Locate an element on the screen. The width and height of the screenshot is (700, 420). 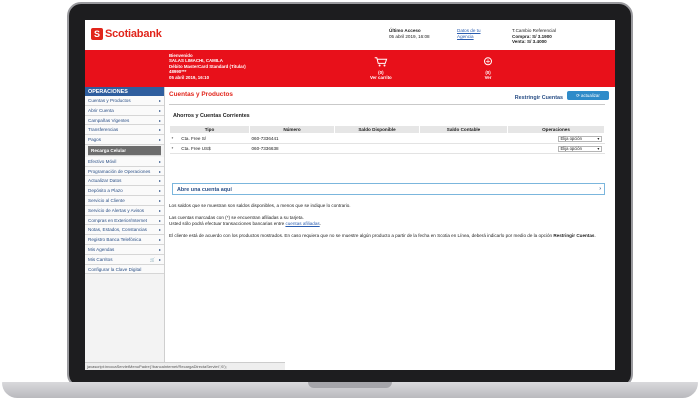
fx-sell: Venta: S/ 3.4000 is located at coordinates (529, 42).